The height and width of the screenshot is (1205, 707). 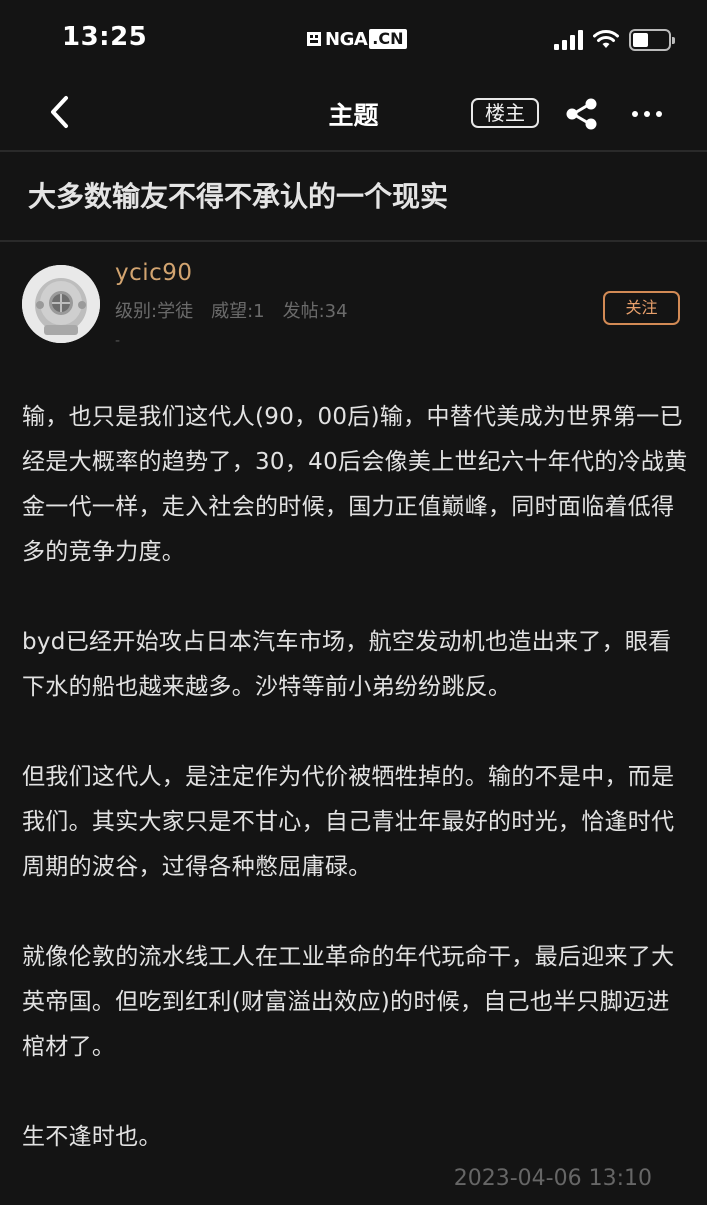 I want to click on status-bar: 13:25 NGA .CN, so click(x=353, y=40).